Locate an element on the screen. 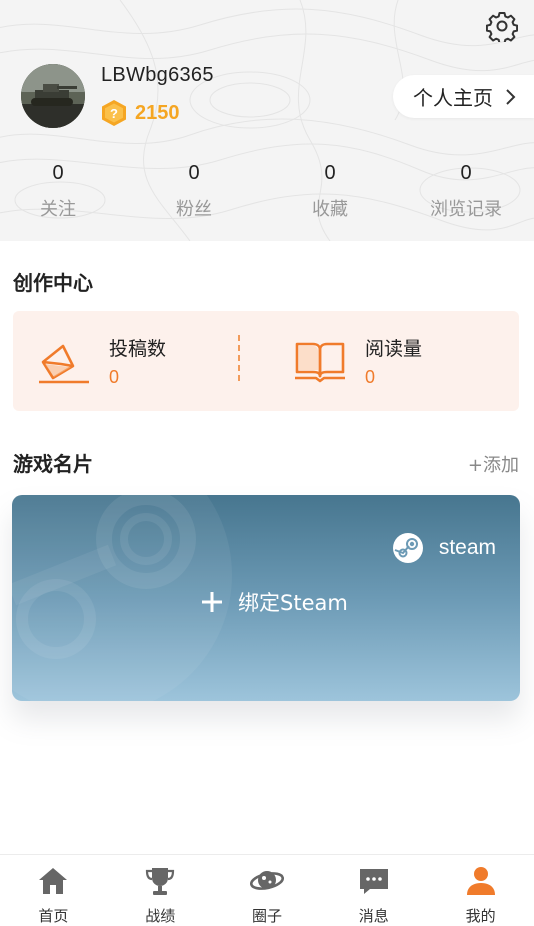 The height and width of the screenshot is (926, 534). chevron-right-icon is located at coordinates (511, 96).